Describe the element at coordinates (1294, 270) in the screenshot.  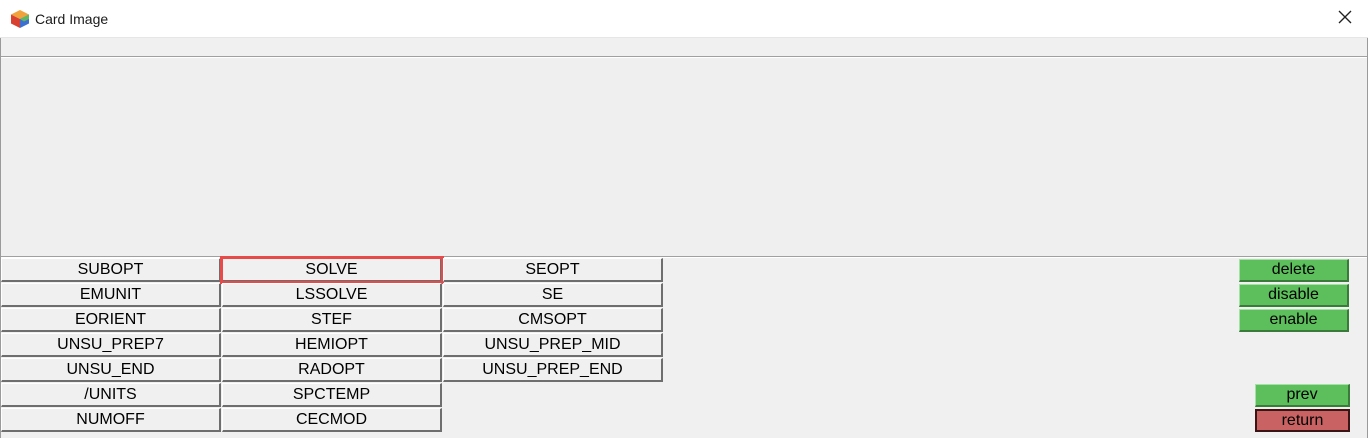
I see `delete-button: delete` at that location.